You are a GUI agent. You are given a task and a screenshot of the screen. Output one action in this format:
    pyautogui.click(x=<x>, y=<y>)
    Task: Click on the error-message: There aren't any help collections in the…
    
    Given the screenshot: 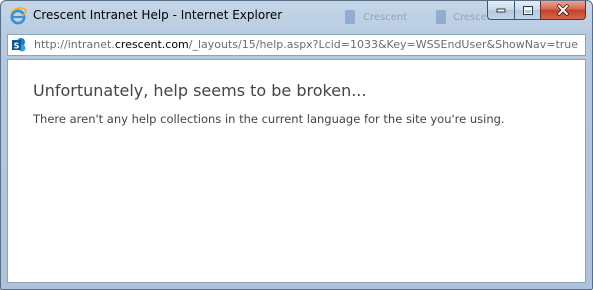 What is the action you would take?
    pyautogui.click(x=269, y=119)
    